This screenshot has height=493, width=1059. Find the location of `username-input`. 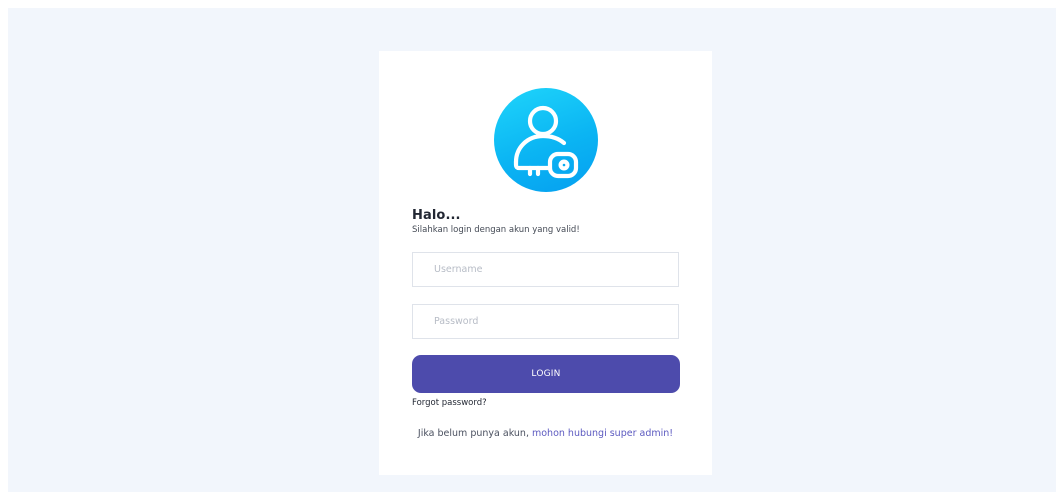

username-input is located at coordinates (545, 269).